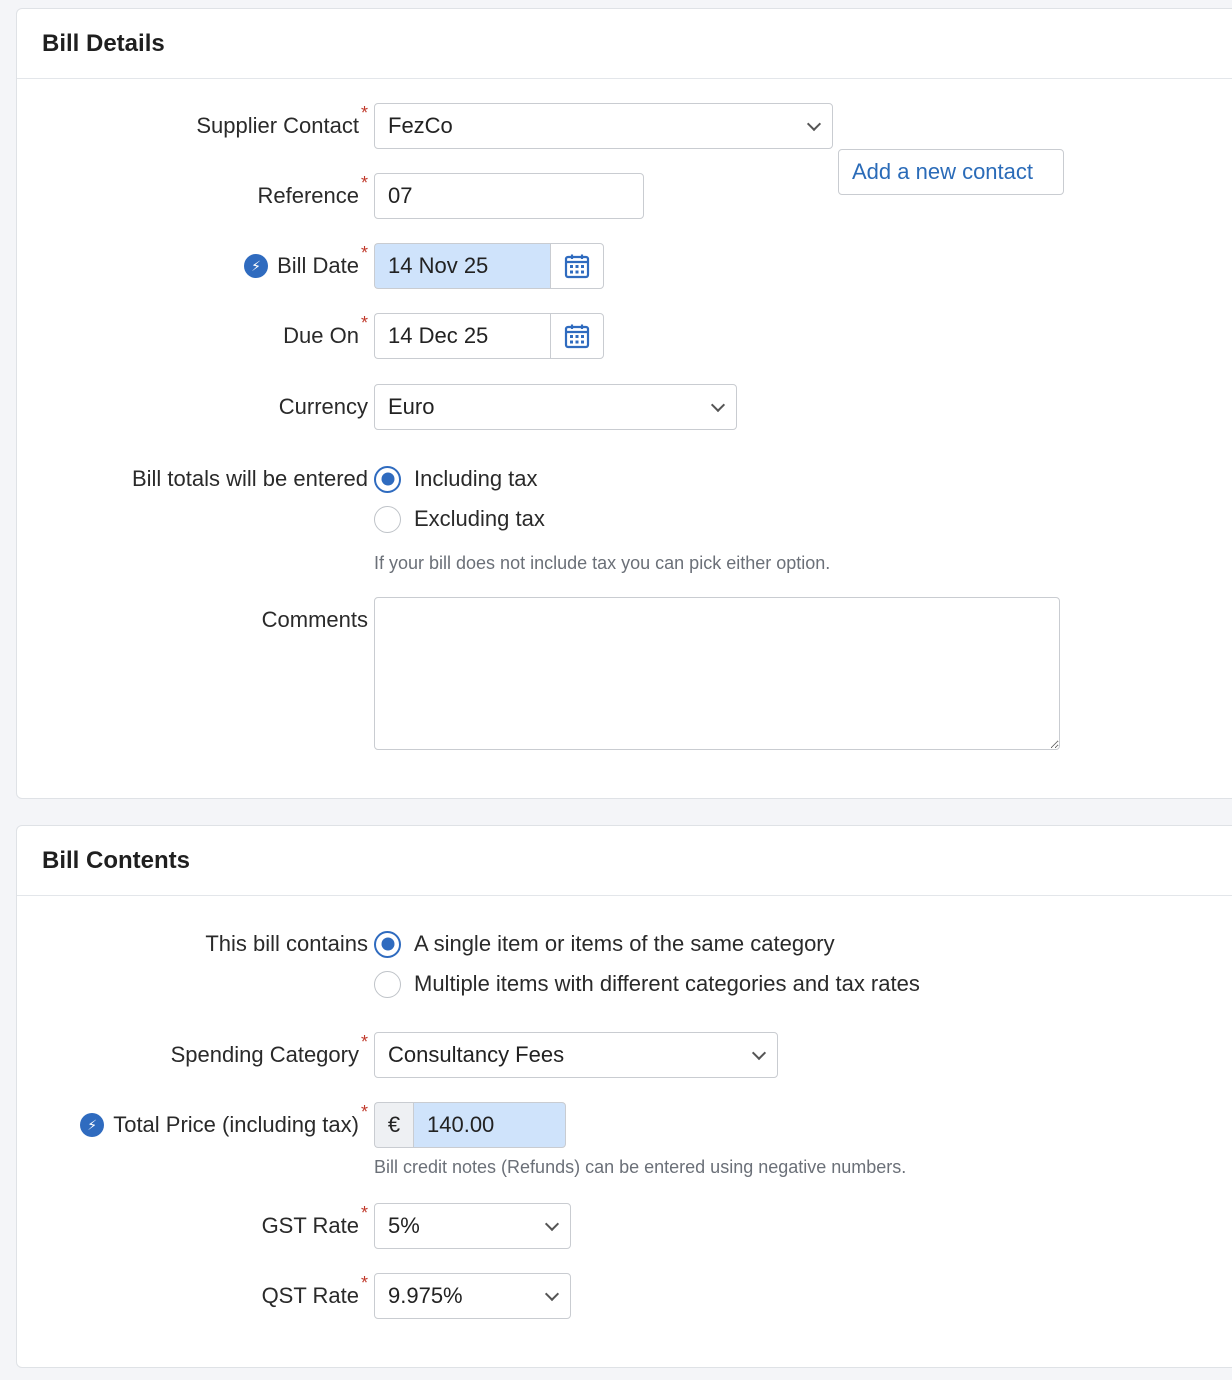 This screenshot has height=1380, width=1232. I want to click on spending-category-value: Consultancy Fees, so click(576, 1055).